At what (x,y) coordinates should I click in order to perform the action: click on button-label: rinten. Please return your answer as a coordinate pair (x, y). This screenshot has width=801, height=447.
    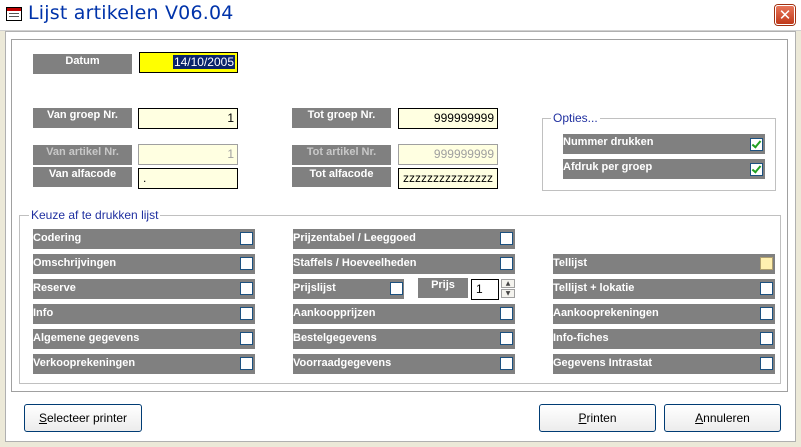
    Looking at the image, I should click on (601, 418).